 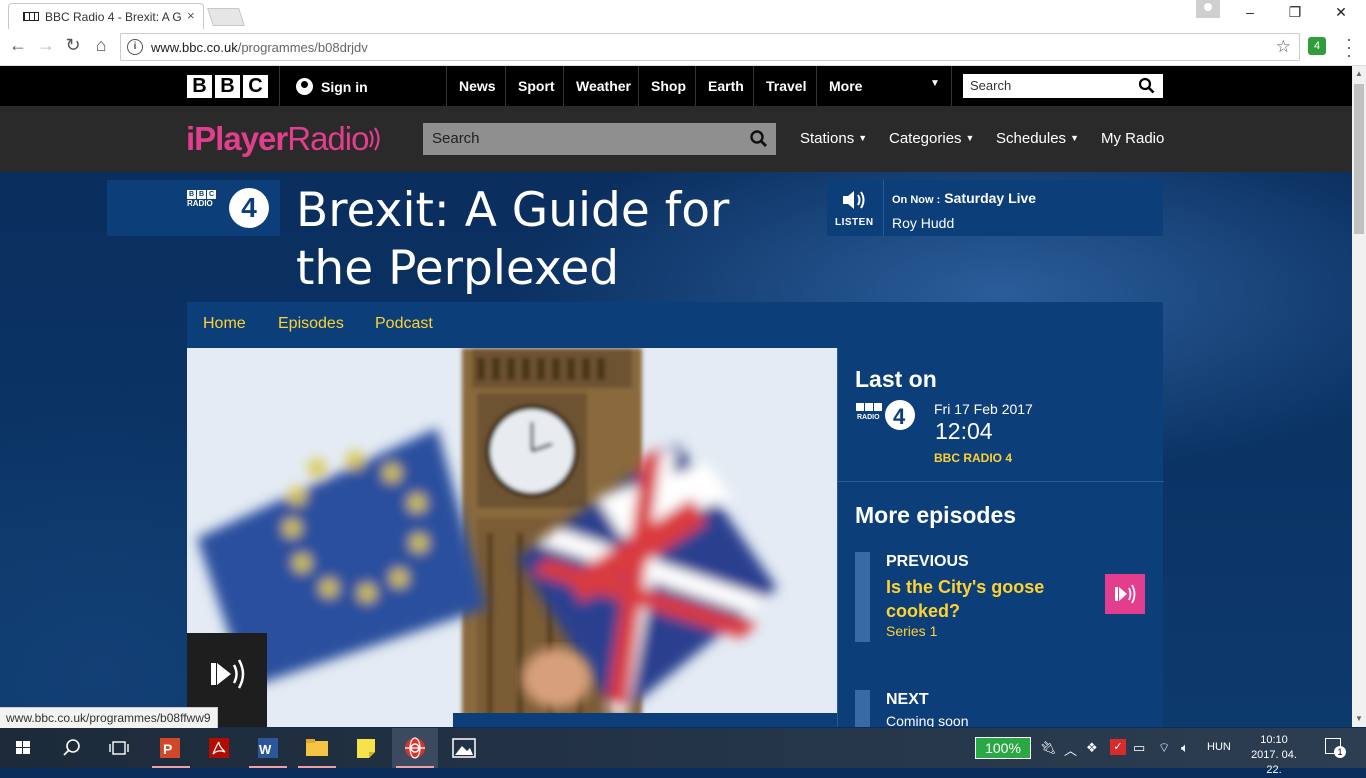 What do you see at coordinates (1139, 748) in the screenshot?
I see `battery-icon: ▭` at bounding box center [1139, 748].